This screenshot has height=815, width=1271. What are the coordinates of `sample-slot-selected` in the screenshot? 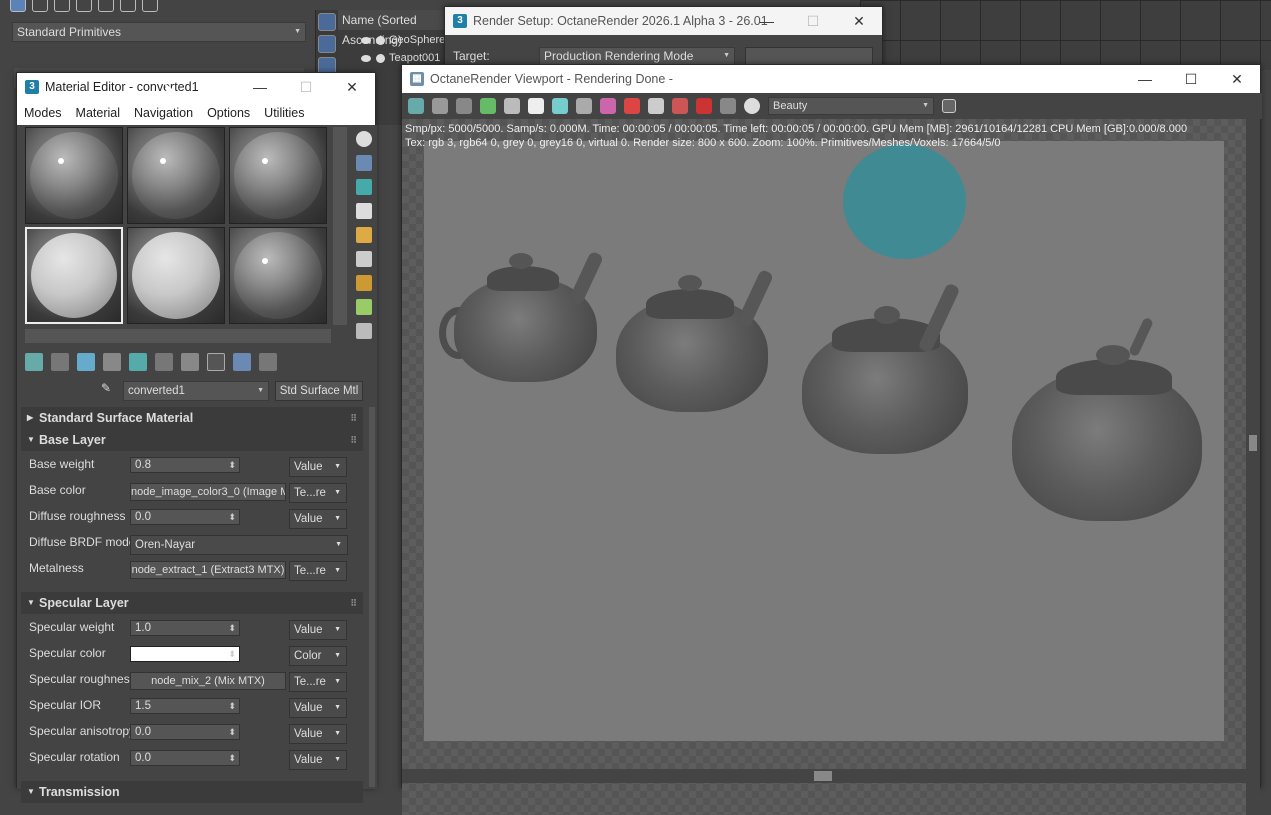 It's located at (74, 275).